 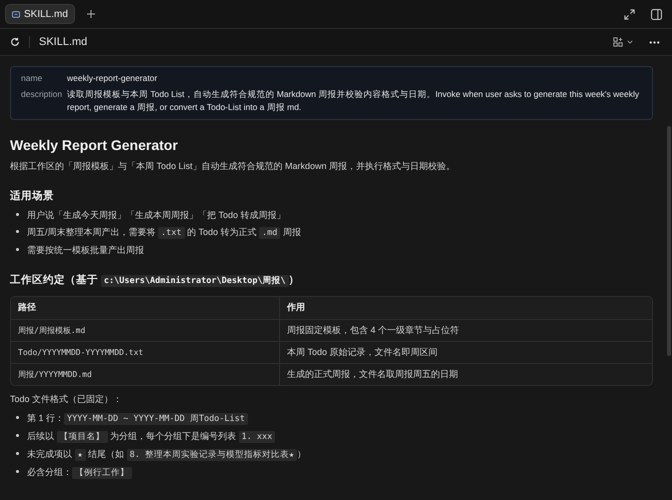 I want to click on section-heading: 适用场景, so click(x=32, y=196).